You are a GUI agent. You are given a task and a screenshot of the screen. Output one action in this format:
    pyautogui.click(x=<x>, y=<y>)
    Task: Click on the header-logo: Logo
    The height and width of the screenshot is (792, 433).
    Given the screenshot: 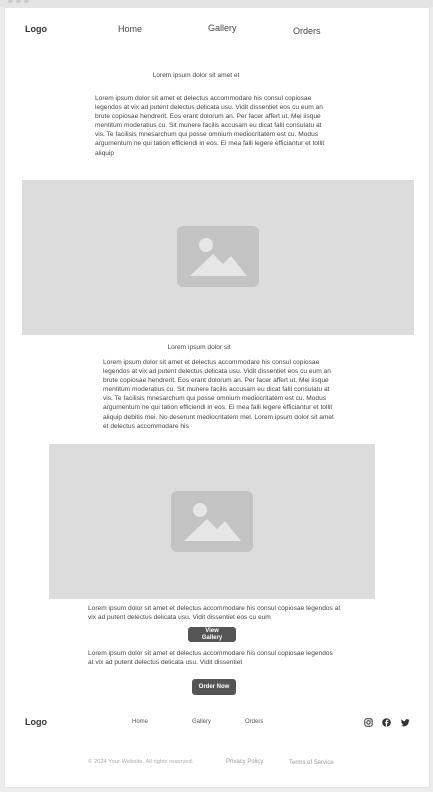 What is the action you would take?
    pyautogui.click(x=36, y=29)
    